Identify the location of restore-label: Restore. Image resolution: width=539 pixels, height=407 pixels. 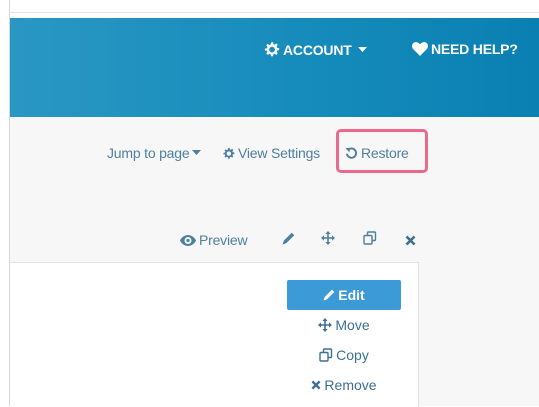
(385, 153).